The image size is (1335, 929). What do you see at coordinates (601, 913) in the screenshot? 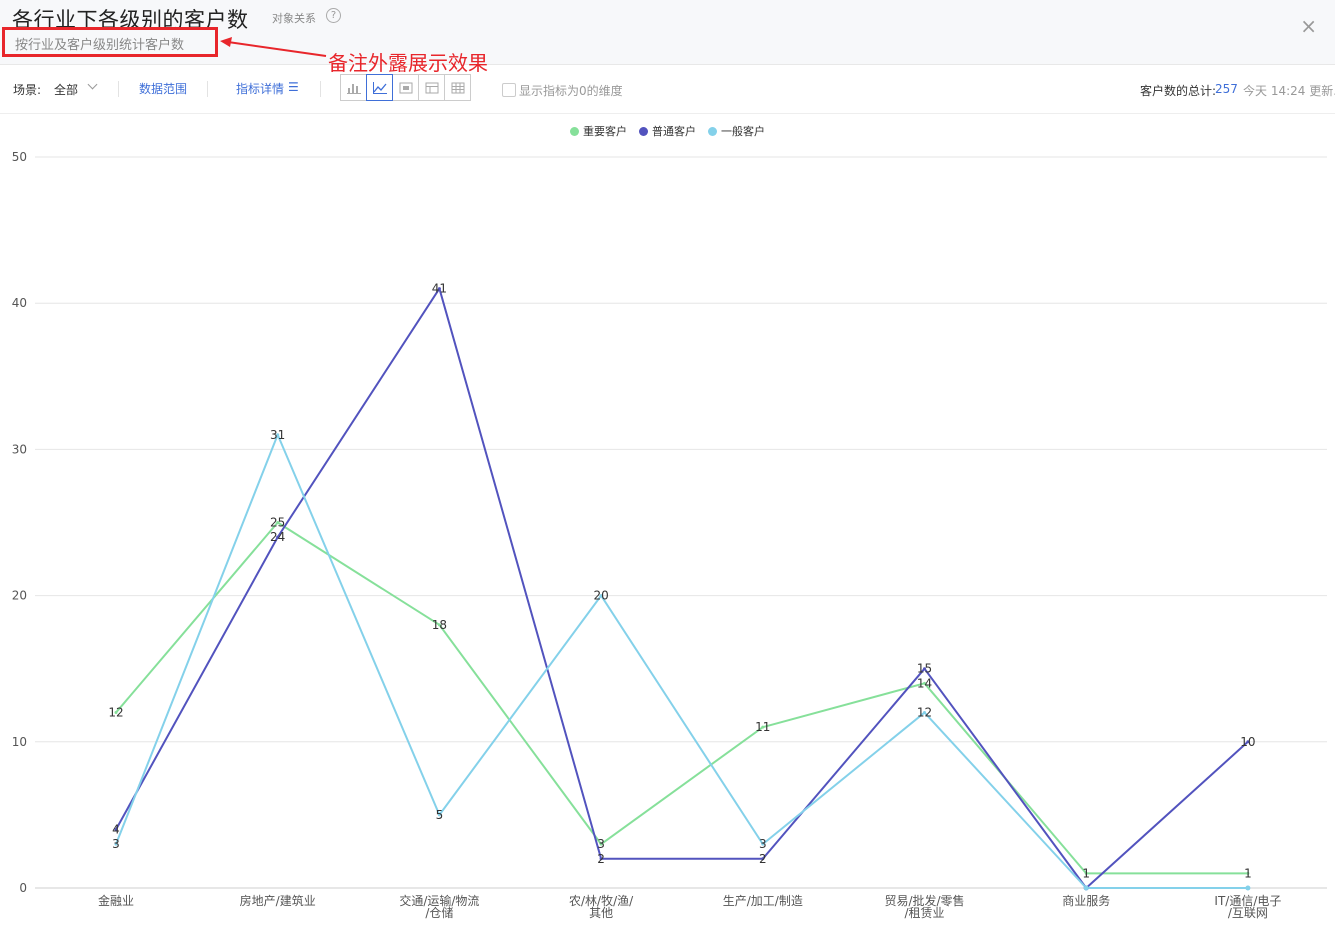
I see `x-tick-label: 其他` at bounding box center [601, 913].